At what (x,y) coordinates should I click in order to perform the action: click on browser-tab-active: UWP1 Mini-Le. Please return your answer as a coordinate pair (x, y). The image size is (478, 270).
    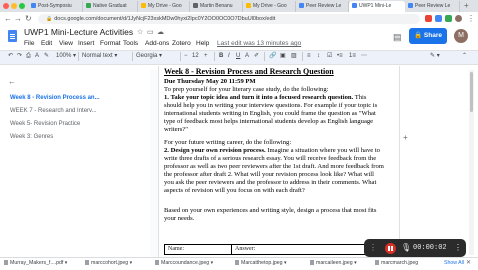
    Looking at the image, I should click on (377, 6).